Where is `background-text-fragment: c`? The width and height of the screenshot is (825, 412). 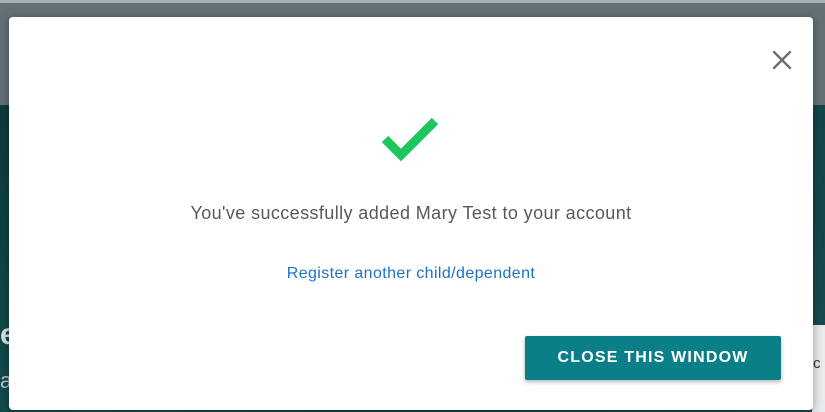
background-text-fragment: c is located at coordinates (817, 363).